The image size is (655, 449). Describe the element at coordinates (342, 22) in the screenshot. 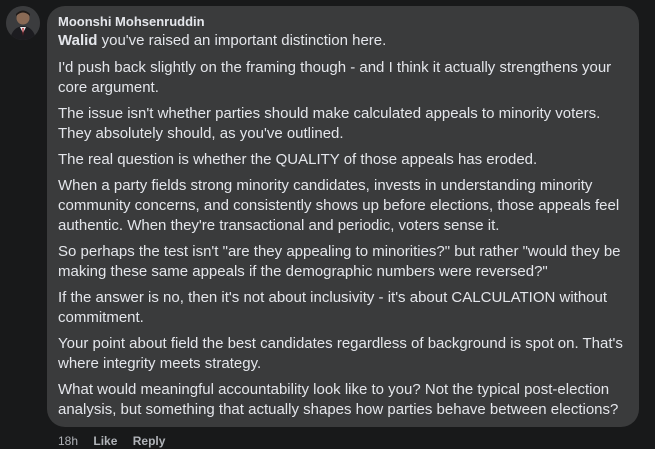

I see `comment-author-name: Moonshi Mohsenruddin` at that location.